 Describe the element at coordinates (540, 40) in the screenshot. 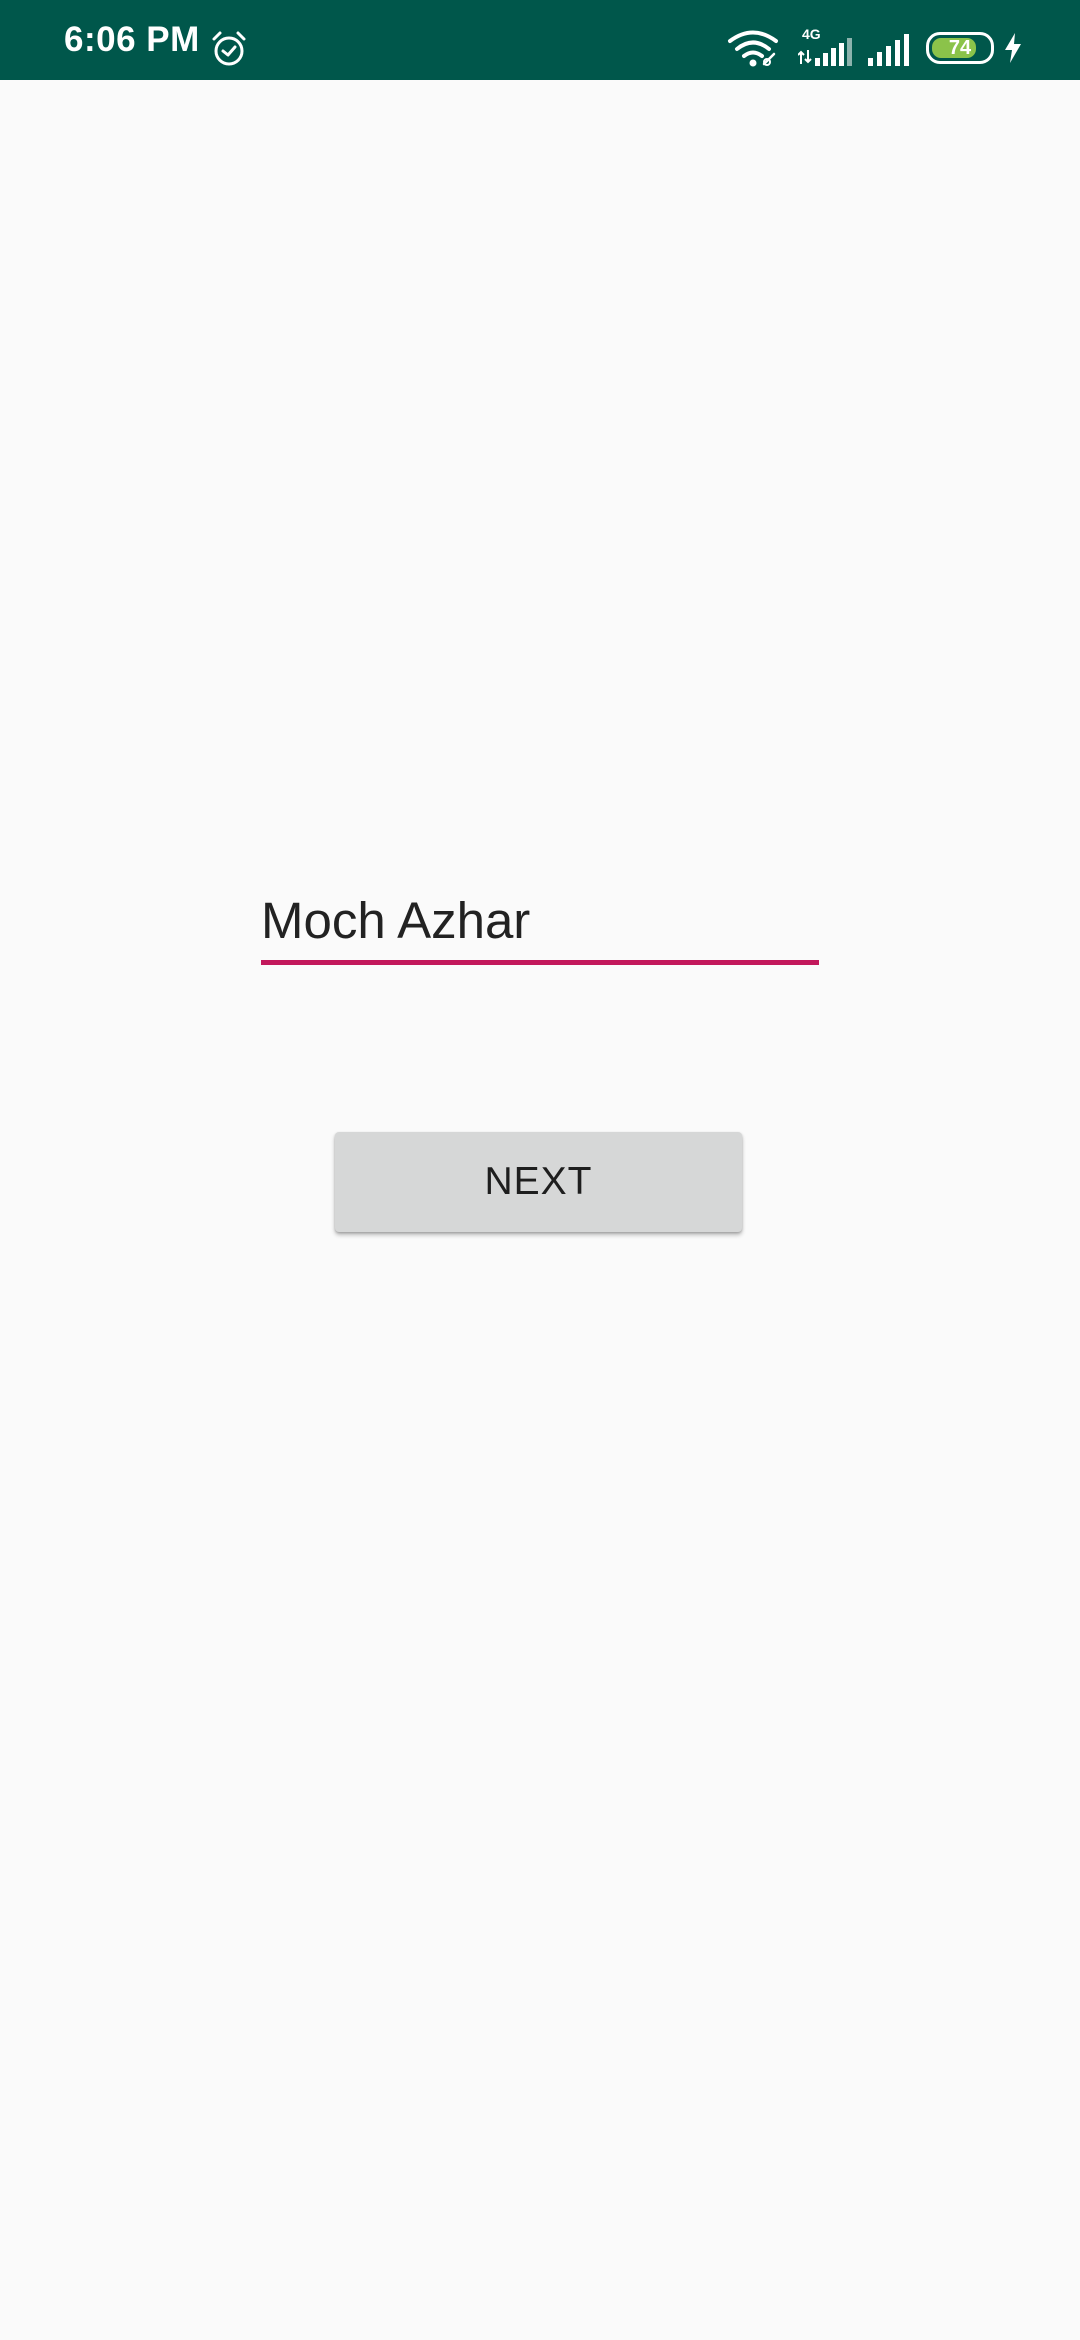

I see `status-bar: 6:06 PM 4G 74` at that location.